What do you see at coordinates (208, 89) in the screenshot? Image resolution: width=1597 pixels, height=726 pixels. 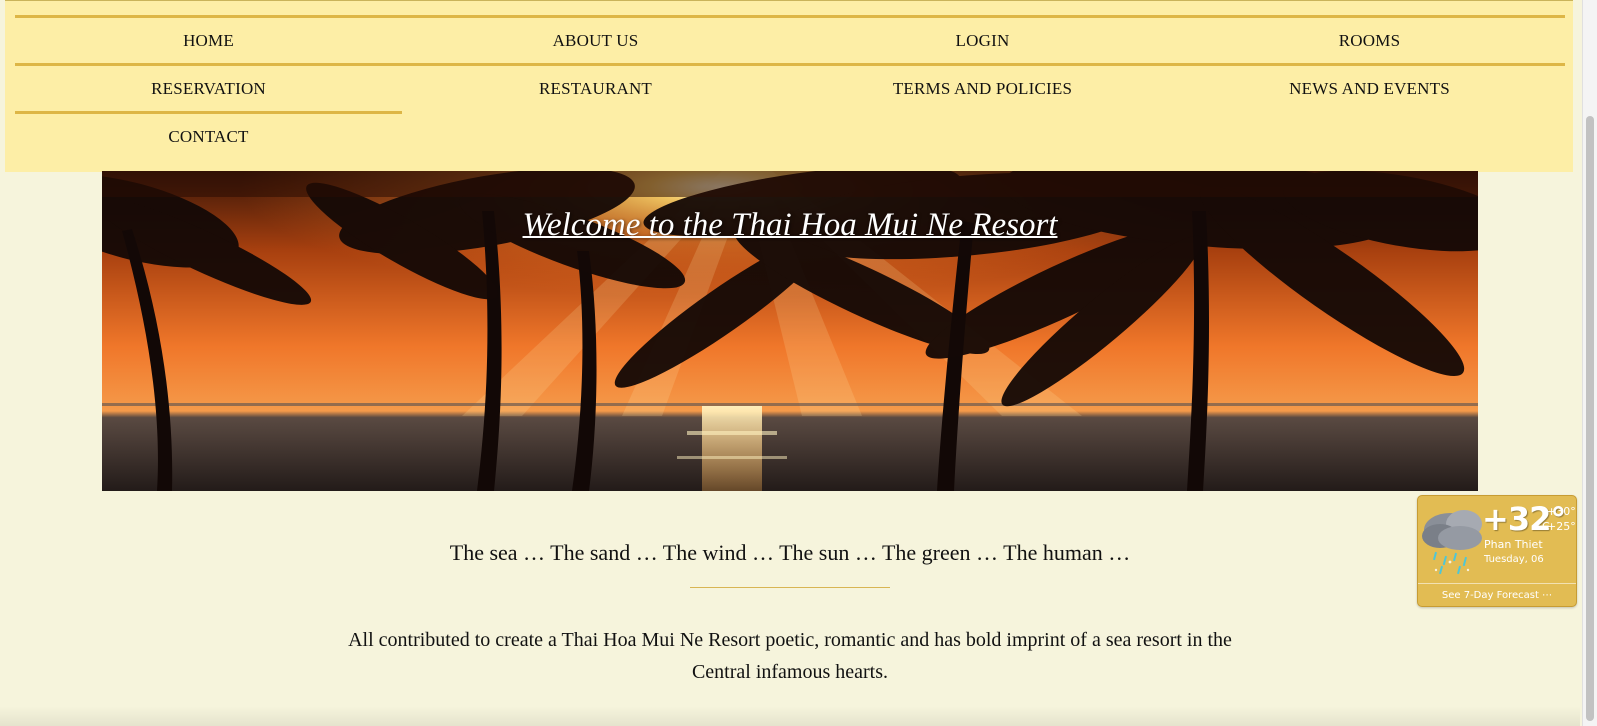 I see `nav-reservation-link: RESERVATION` at bounding box center [208, 89].